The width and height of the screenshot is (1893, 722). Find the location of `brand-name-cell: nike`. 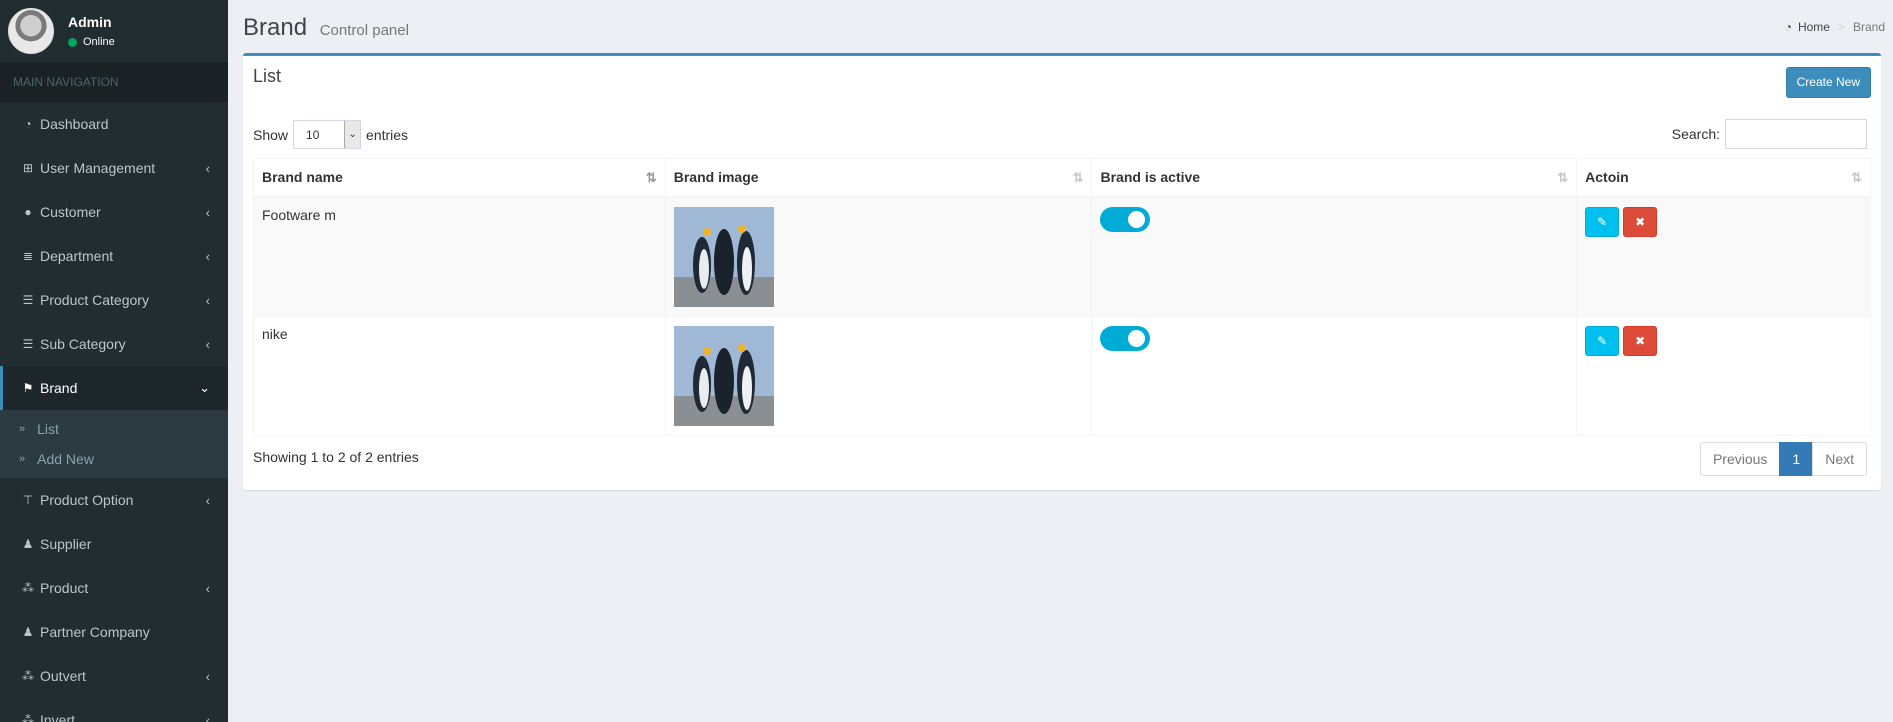

brand-name-cell: nike is located at coordinates (459, 375).